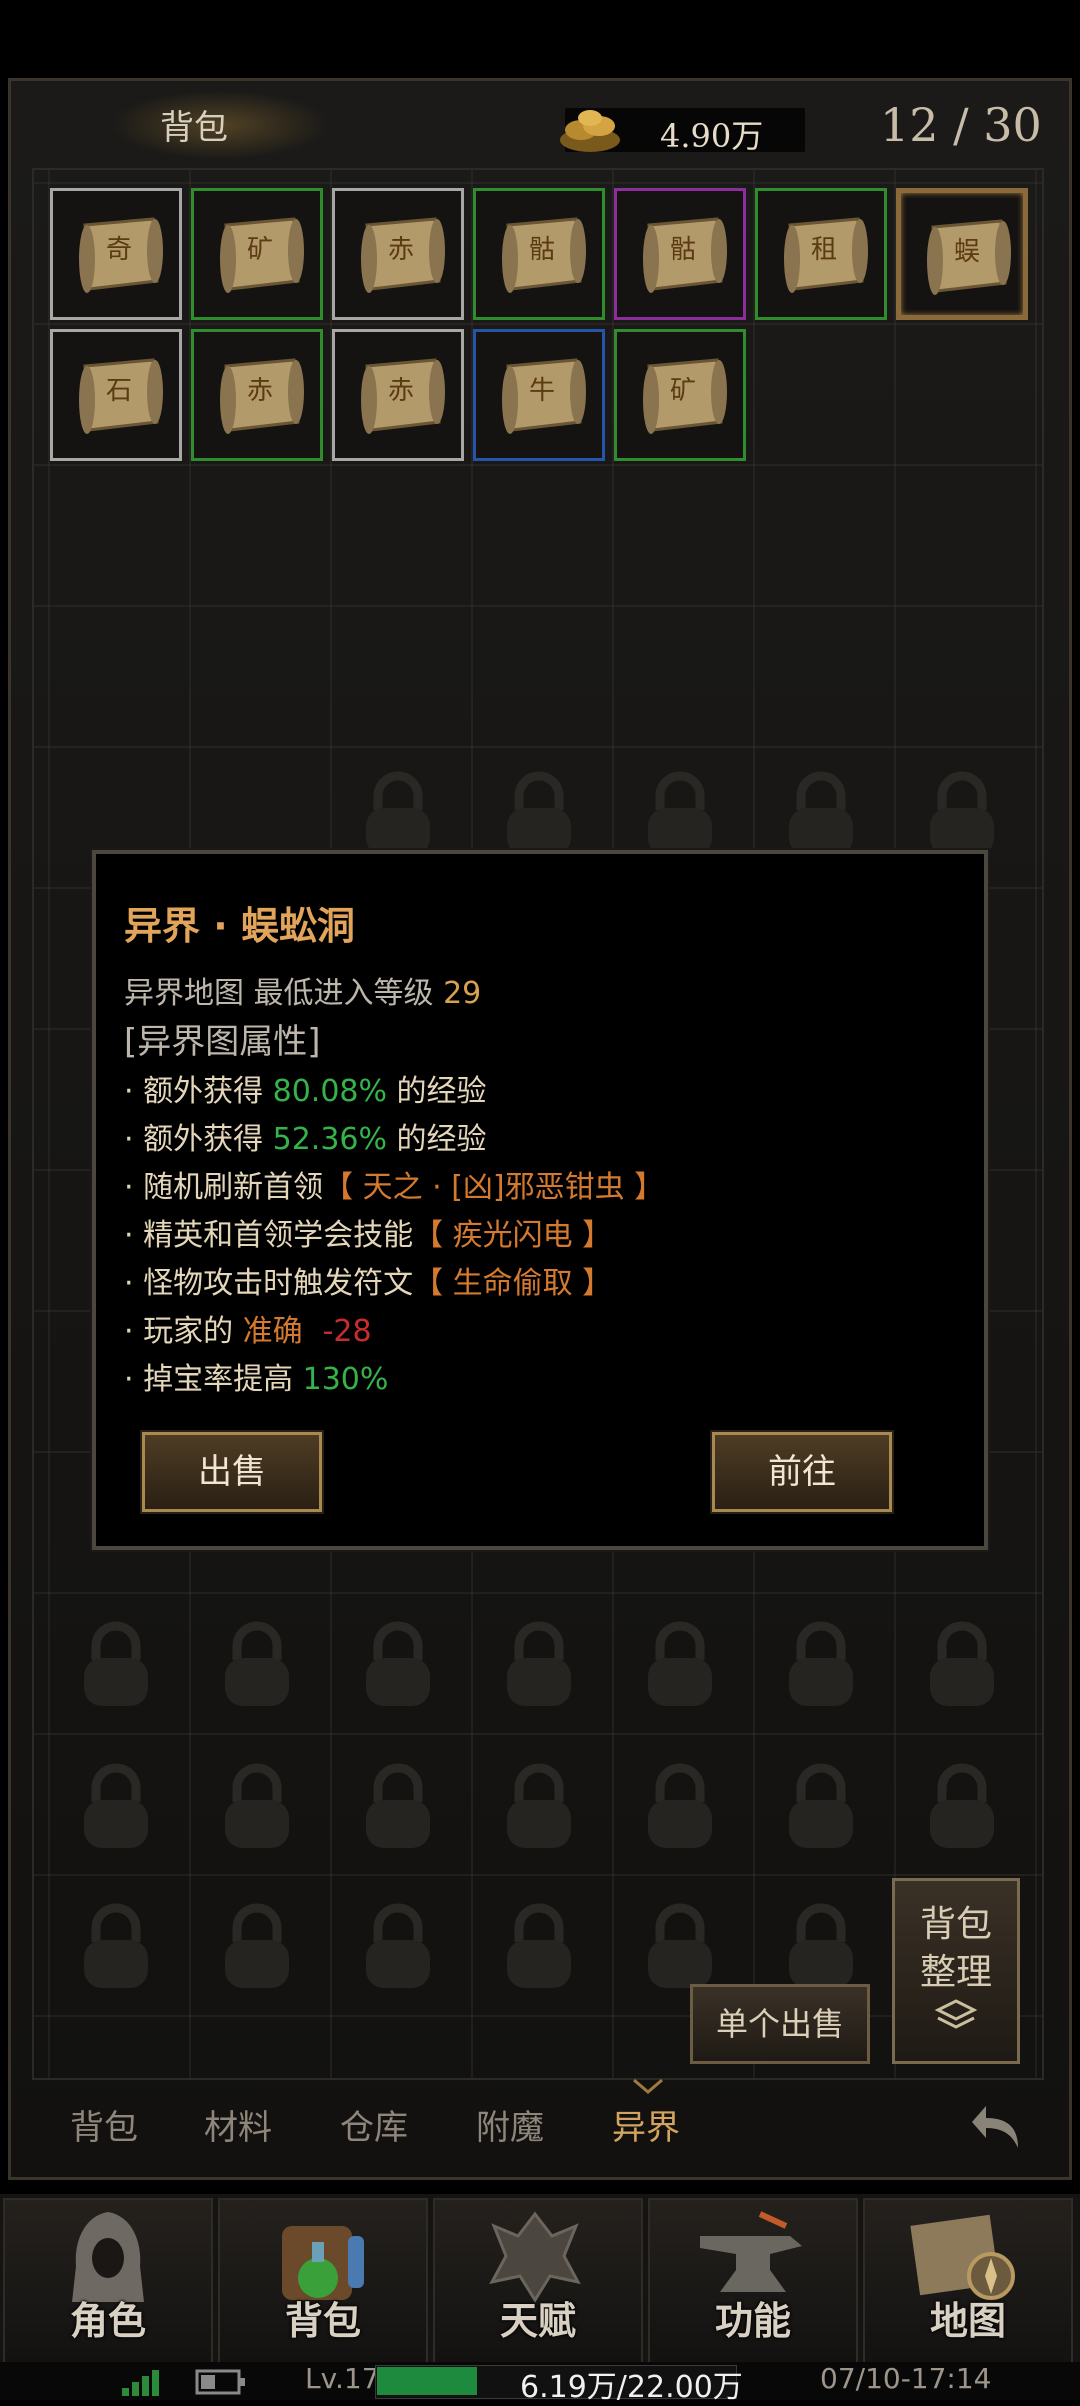 This screenshot has height=2406, width=1080. I want to click on attr-value: 52.36%, so click(329, 1139).